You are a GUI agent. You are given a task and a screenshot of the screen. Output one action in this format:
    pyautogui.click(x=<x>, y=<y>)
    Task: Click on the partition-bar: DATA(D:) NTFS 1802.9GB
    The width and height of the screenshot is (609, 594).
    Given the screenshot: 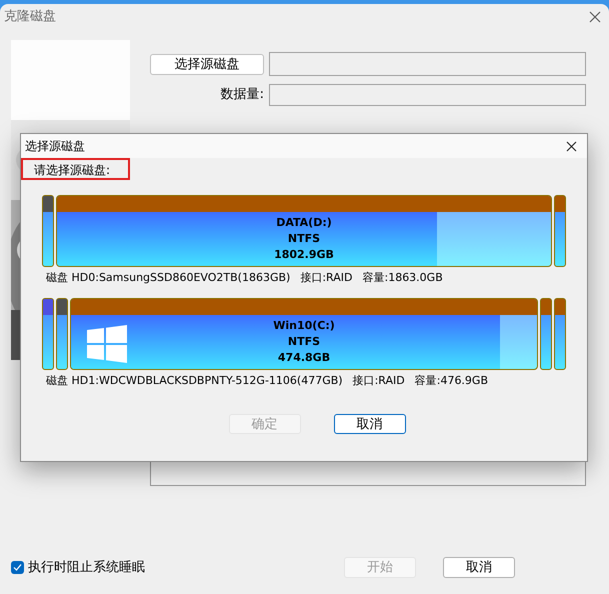 What is the action you would take?
    pyautogui.click(x=304, y=231)
    